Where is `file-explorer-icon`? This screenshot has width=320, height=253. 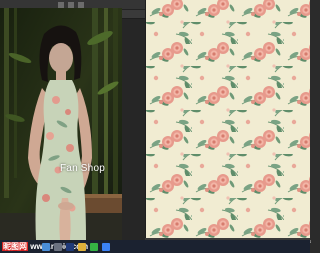
file-explorer-icon is located at coordinates (82, 247).